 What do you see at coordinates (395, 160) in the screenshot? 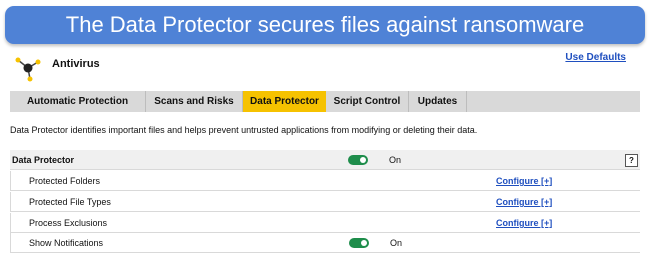
I see `data-protector-toggle-state: On` at bounding box center [395, 160].